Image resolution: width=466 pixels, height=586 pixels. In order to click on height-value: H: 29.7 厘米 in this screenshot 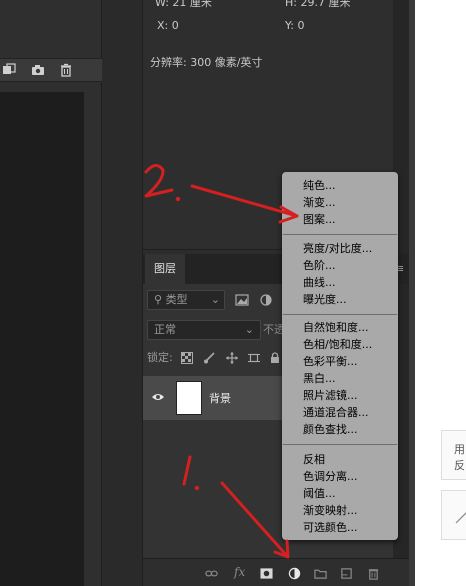, I will do `click(318, 4)`.